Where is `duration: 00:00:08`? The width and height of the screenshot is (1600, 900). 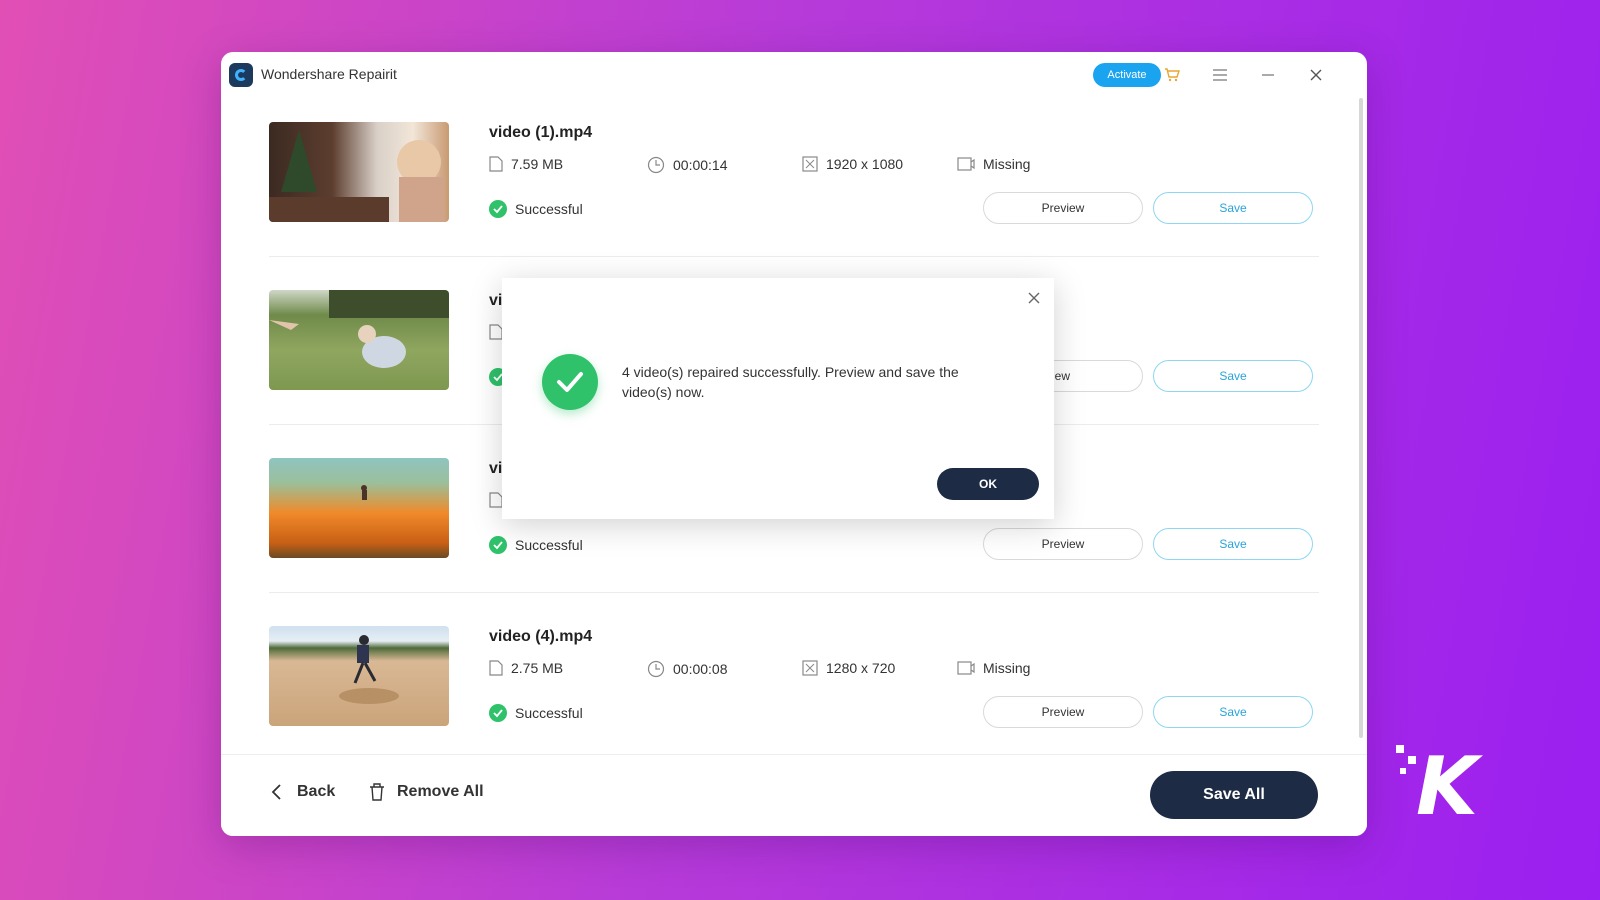 duration: 00:00:08 is located at coordinates (687, 669).